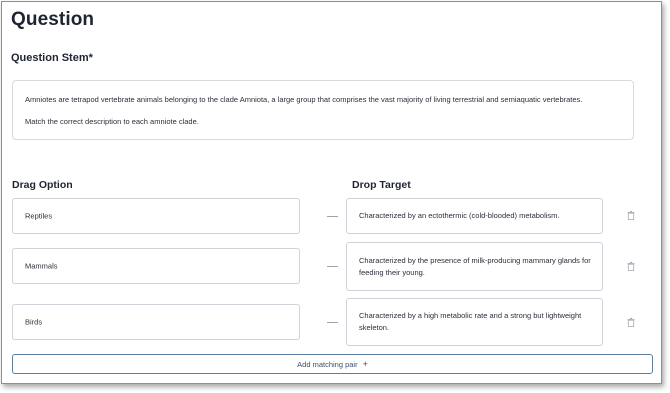 This screenshot has width=670, height=393. I want to click on drop-target-heading: Drop Target, so click(381, 185).